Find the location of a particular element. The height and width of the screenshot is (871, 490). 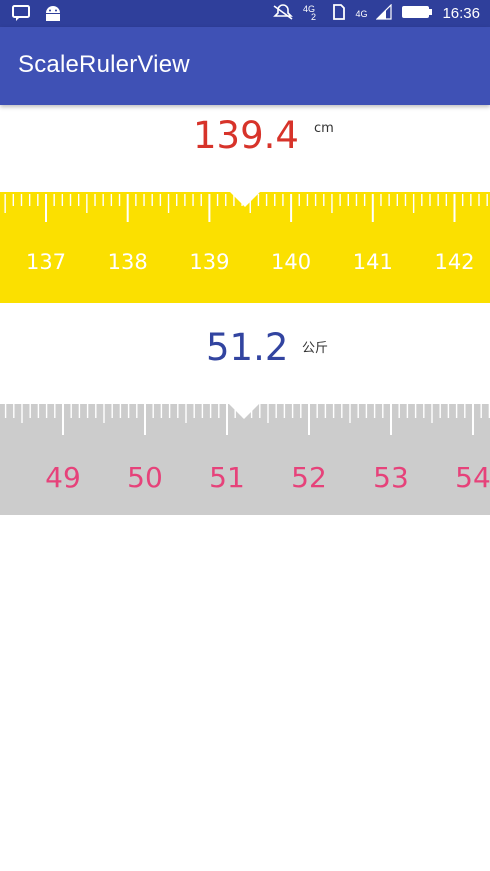

ruler-label: 54 is located at coordinates (472, 477).